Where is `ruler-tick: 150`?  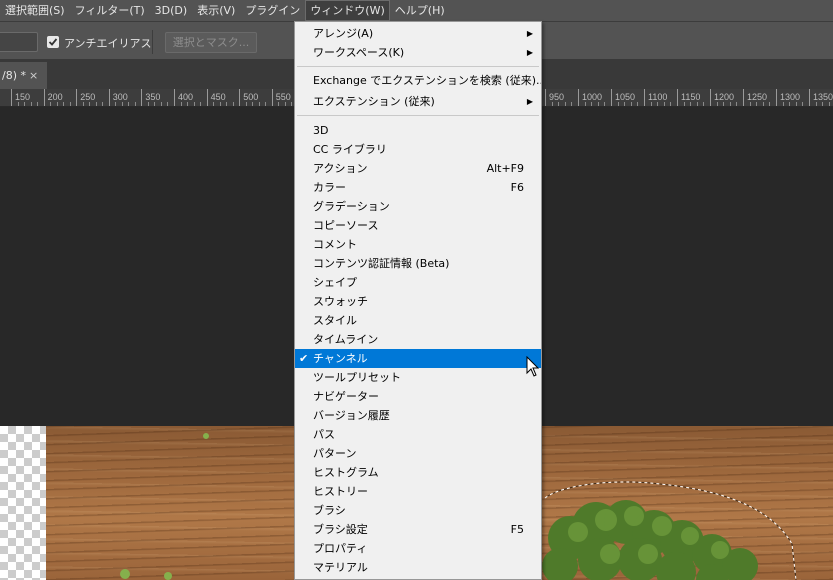
ruler-tick: 150 is located at coordinates (20, 97).